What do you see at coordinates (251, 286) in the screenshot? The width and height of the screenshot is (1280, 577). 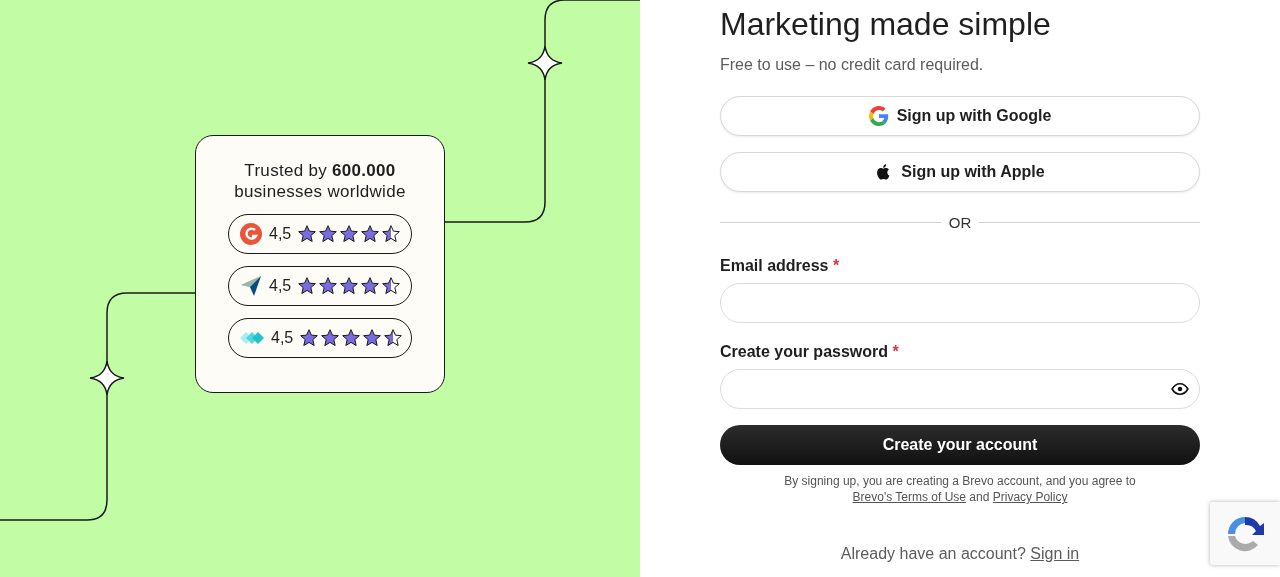 I see `arrow-logo-icon` at bounding box center [251, 286].